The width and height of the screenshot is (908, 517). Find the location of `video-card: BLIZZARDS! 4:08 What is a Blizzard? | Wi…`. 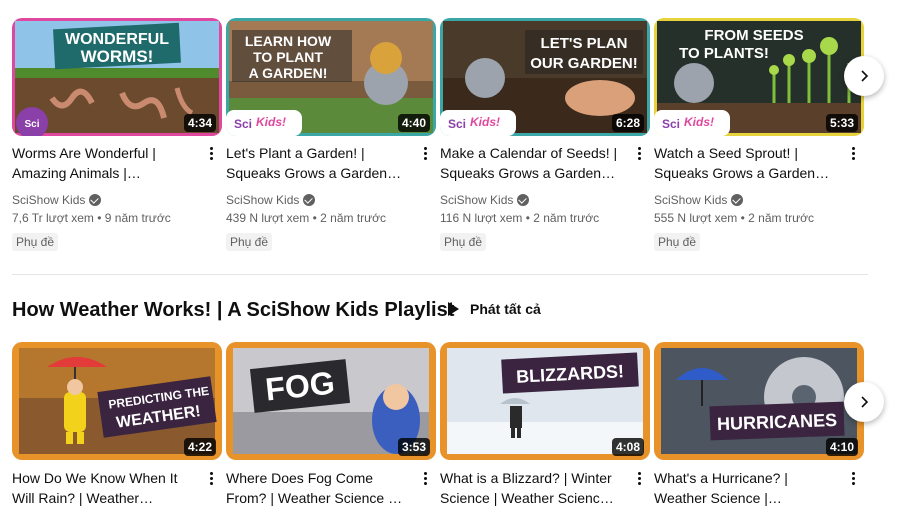

video-card: BLIZZARDS! 4:08 What is a Blizzard? | Wi… is located at coordinates (545, 424).